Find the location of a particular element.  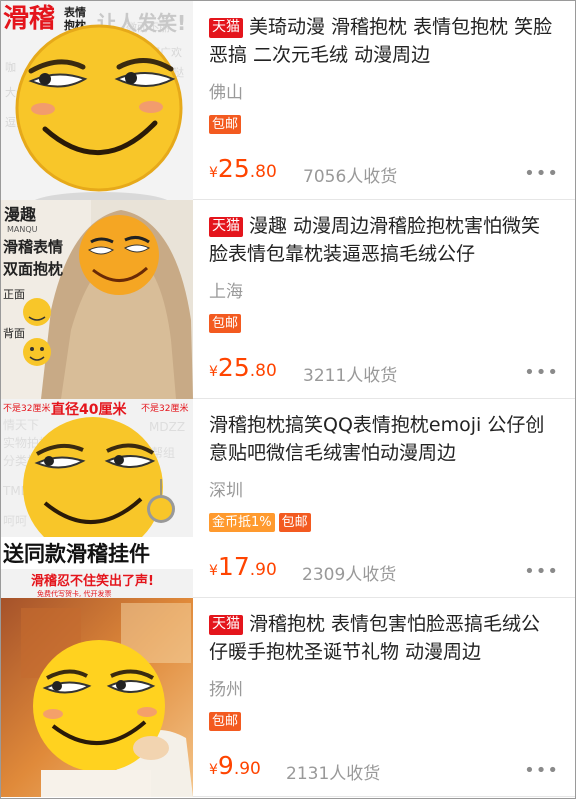

image-line-text: 滑稽表情 is located at coordinates (33, 247).